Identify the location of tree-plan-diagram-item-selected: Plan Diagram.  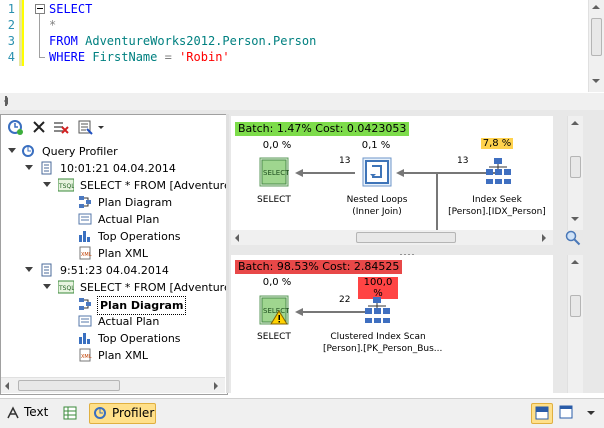
(114, 305).